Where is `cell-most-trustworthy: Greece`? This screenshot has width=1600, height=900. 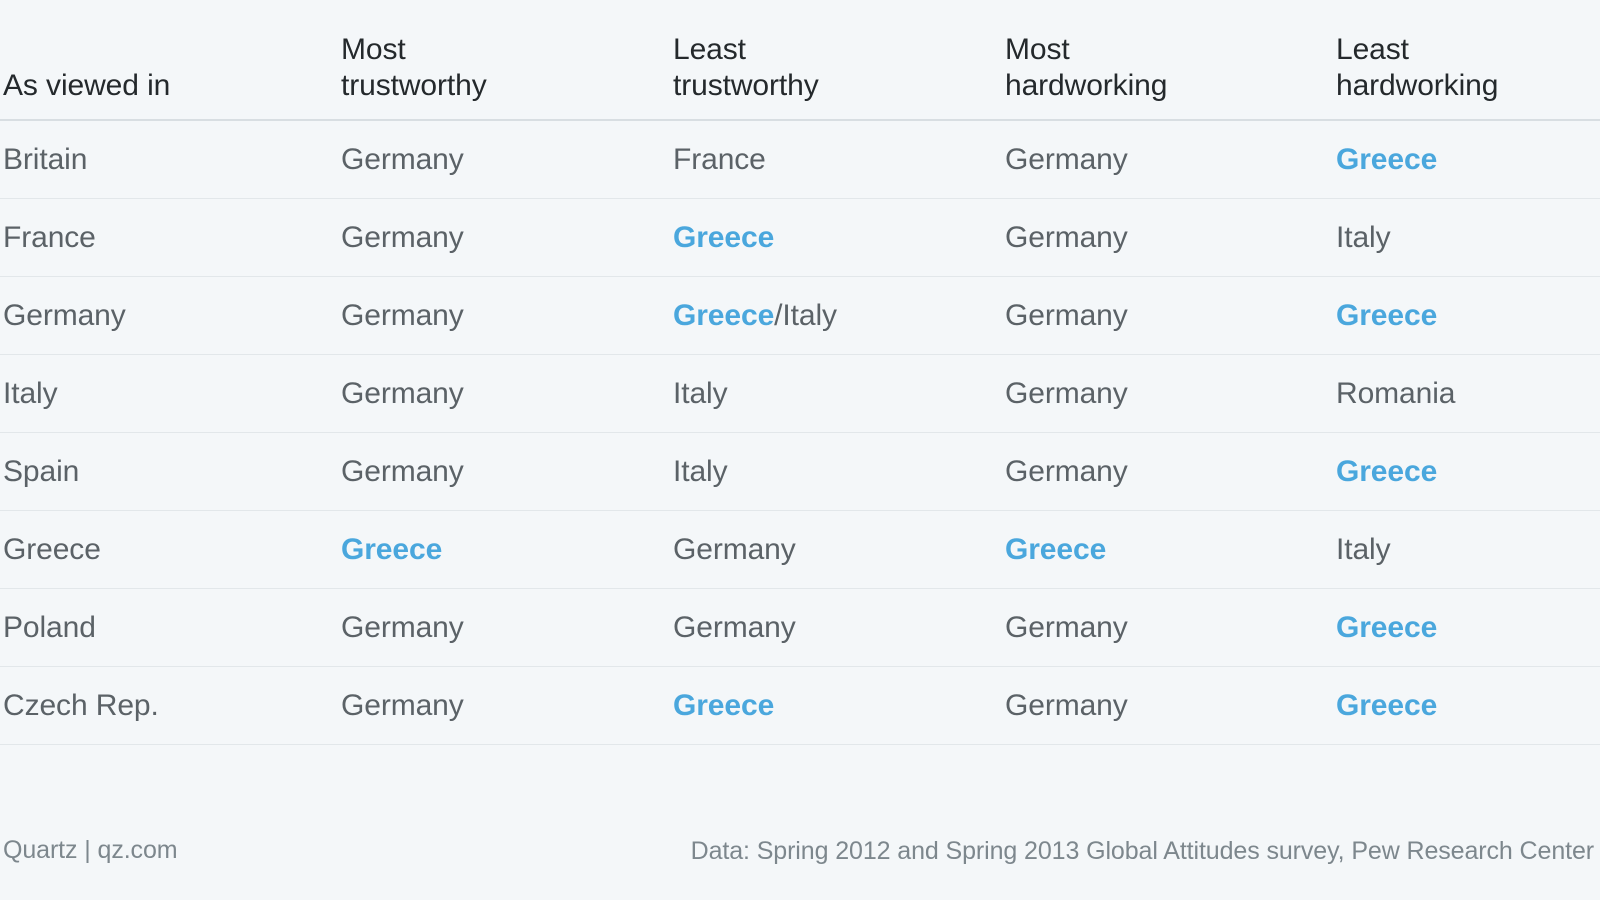
cell-most-trustworthy: Greece is located at coordinates (504, 549).